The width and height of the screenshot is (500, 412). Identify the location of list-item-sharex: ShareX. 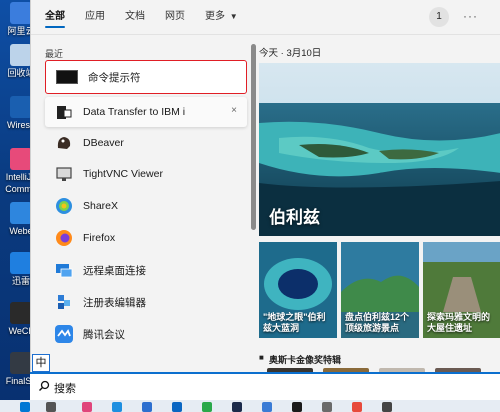
(146, 206).